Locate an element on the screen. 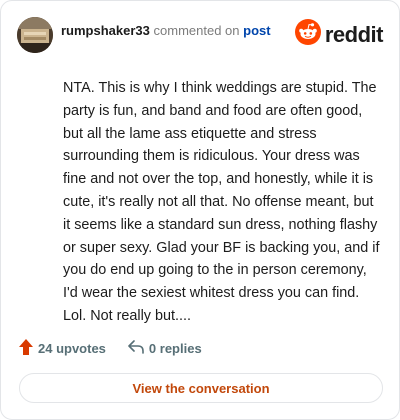 The image size is (400, 420). avatar is located at coordinates (35, 35).